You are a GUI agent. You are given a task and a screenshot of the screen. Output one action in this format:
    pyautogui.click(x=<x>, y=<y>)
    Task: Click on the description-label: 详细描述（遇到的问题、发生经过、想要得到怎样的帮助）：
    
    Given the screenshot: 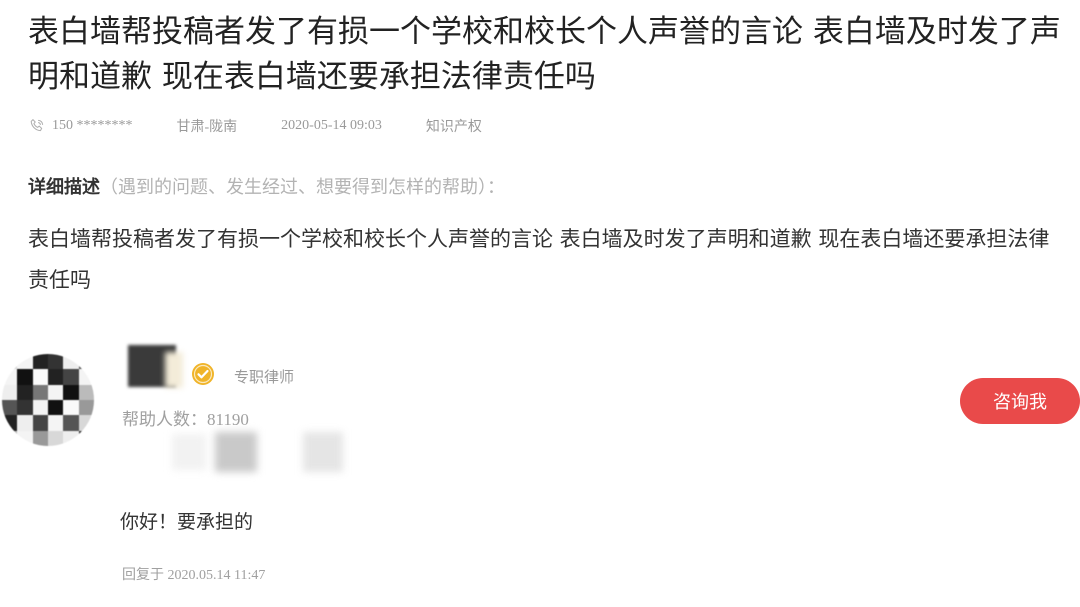 What is the action you would take?
    pyautogui.click(x=266, y=188)
    